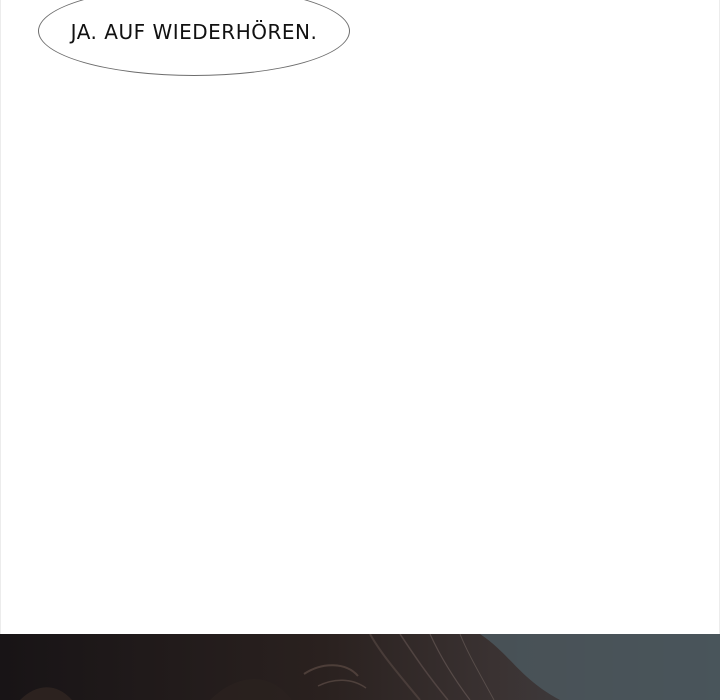  I want to click on dark-illustration-panel, so click(360, 667).